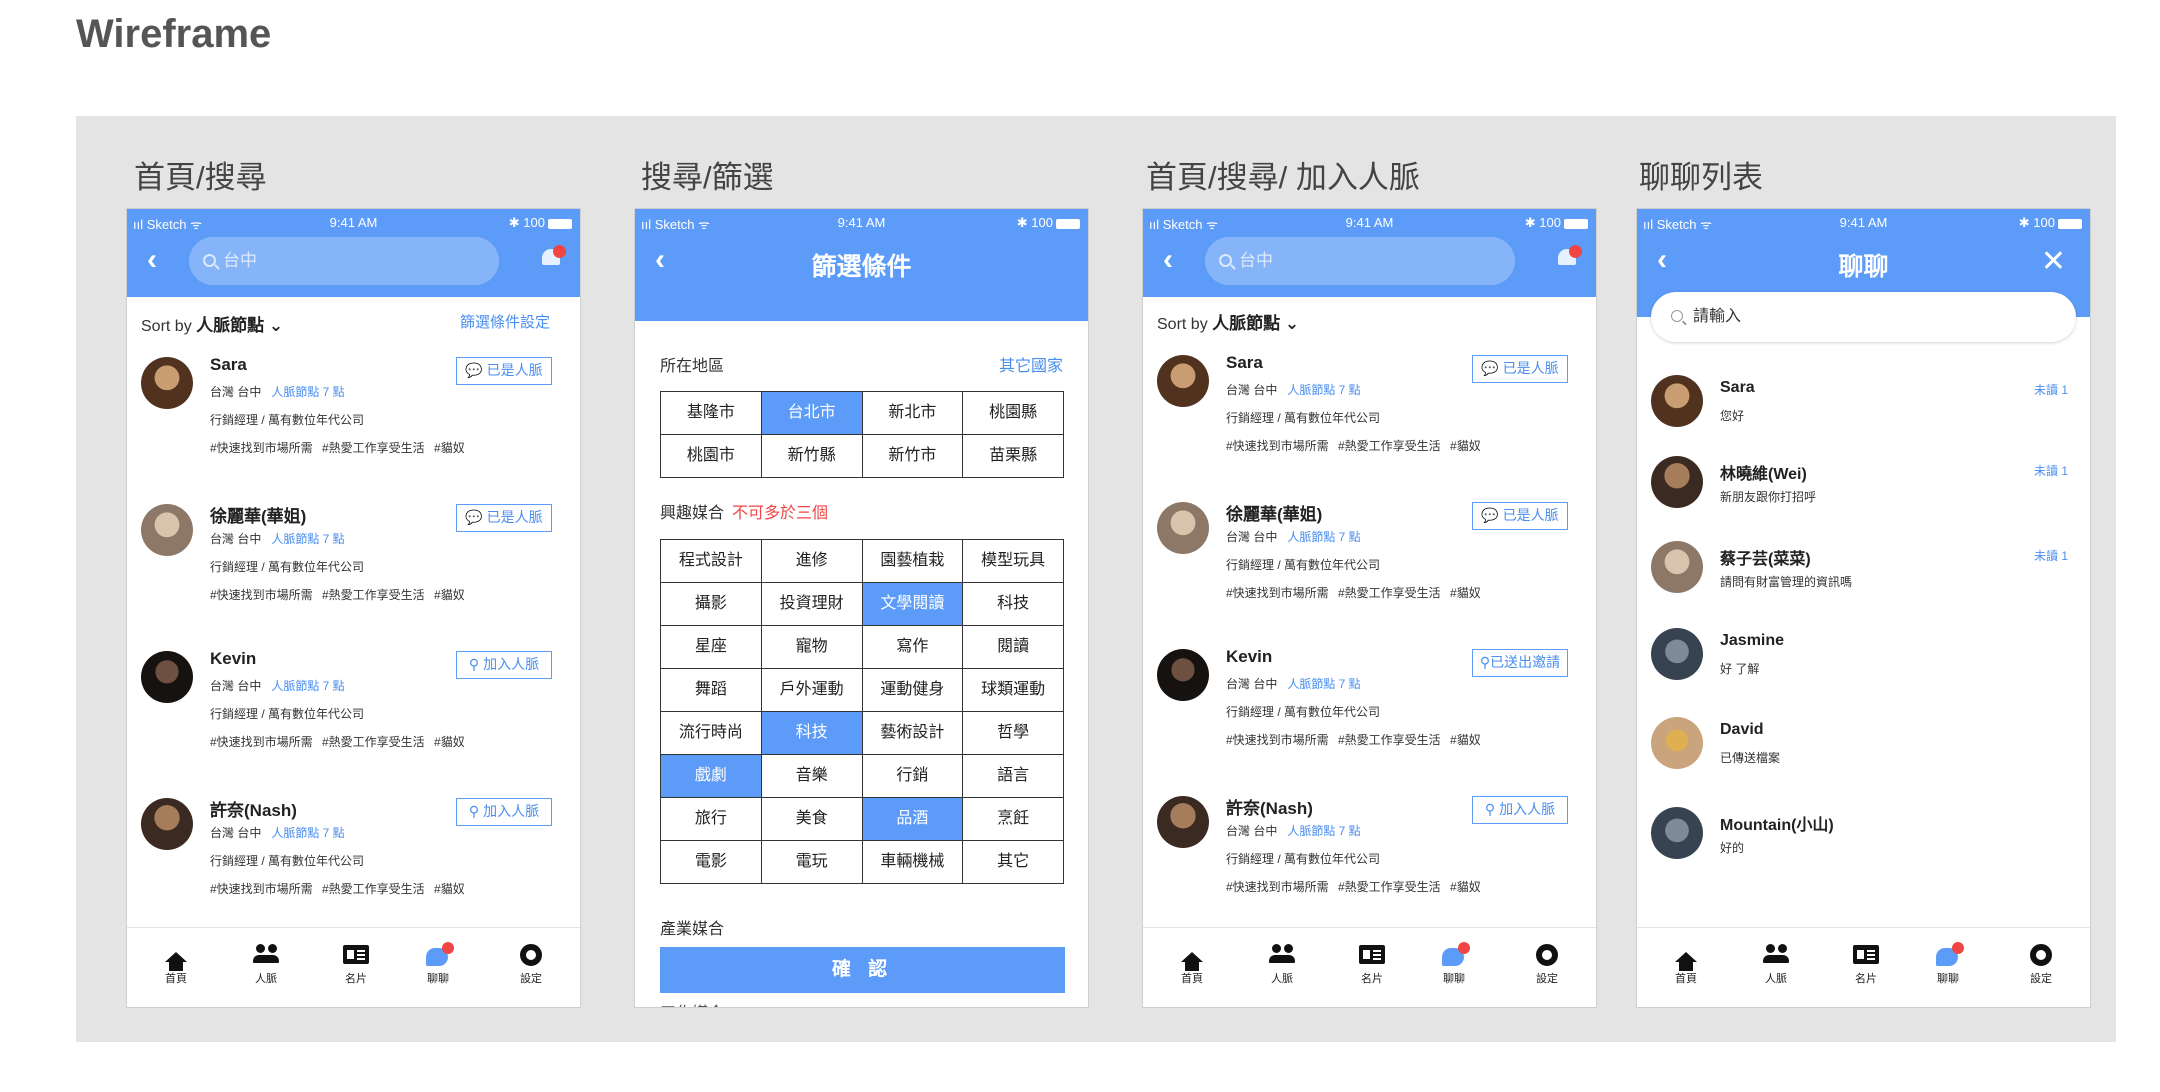 The height and width of the screenshot is (1092, 2160). I want to click on close-icon: ✕, so click(2053, 262).